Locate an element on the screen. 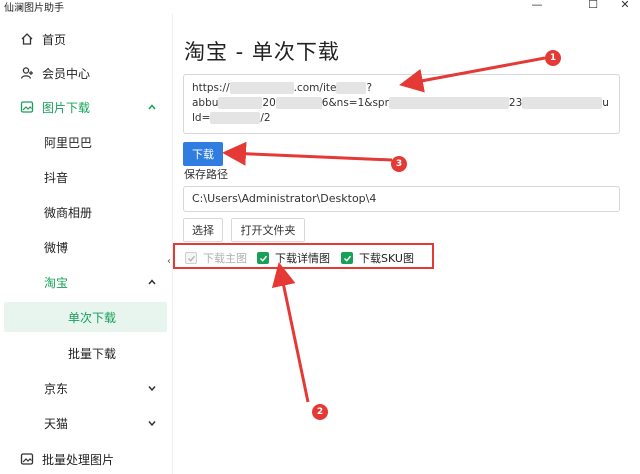 The width and height of the screenshot is (640, 474). sidebar-item-label: 抖音 is located at coordinates (56, 177).